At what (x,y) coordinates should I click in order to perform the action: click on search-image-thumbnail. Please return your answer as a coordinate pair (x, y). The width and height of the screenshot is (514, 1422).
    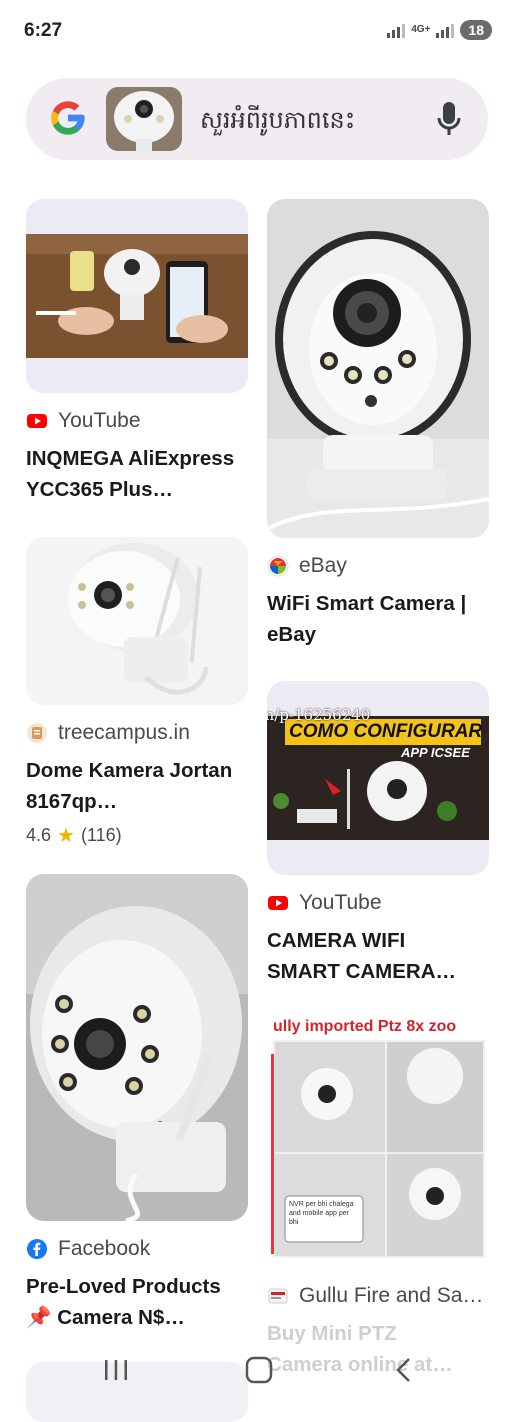
    Looking at the image, I should click on (144, 119).